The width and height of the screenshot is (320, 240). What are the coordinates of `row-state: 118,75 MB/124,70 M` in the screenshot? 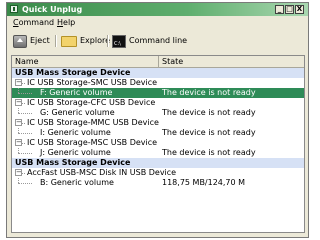 It's located at (204, 182).